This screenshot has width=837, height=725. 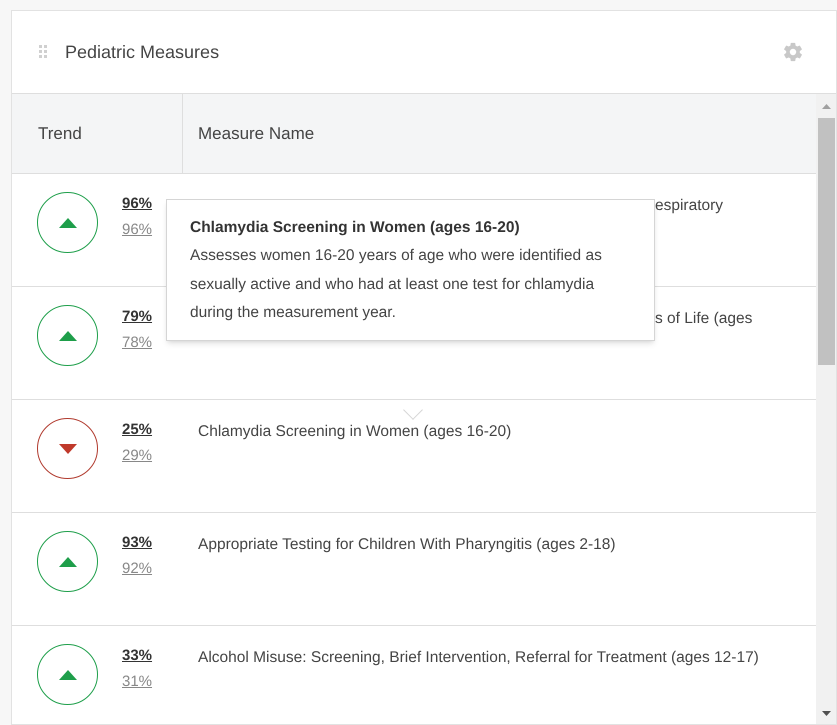 I want to click on scroll-down-icon, so click(x=826, y=713).